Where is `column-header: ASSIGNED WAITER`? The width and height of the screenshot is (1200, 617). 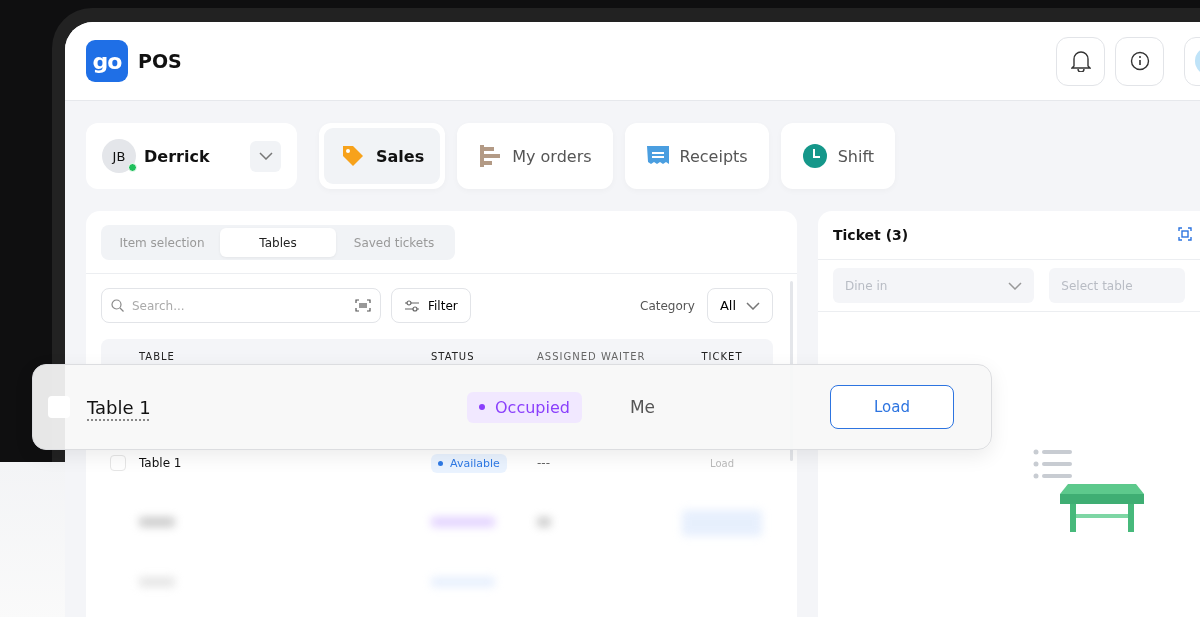
column-header: ASSIGNED WAITER is located at coordinates (592, 356).